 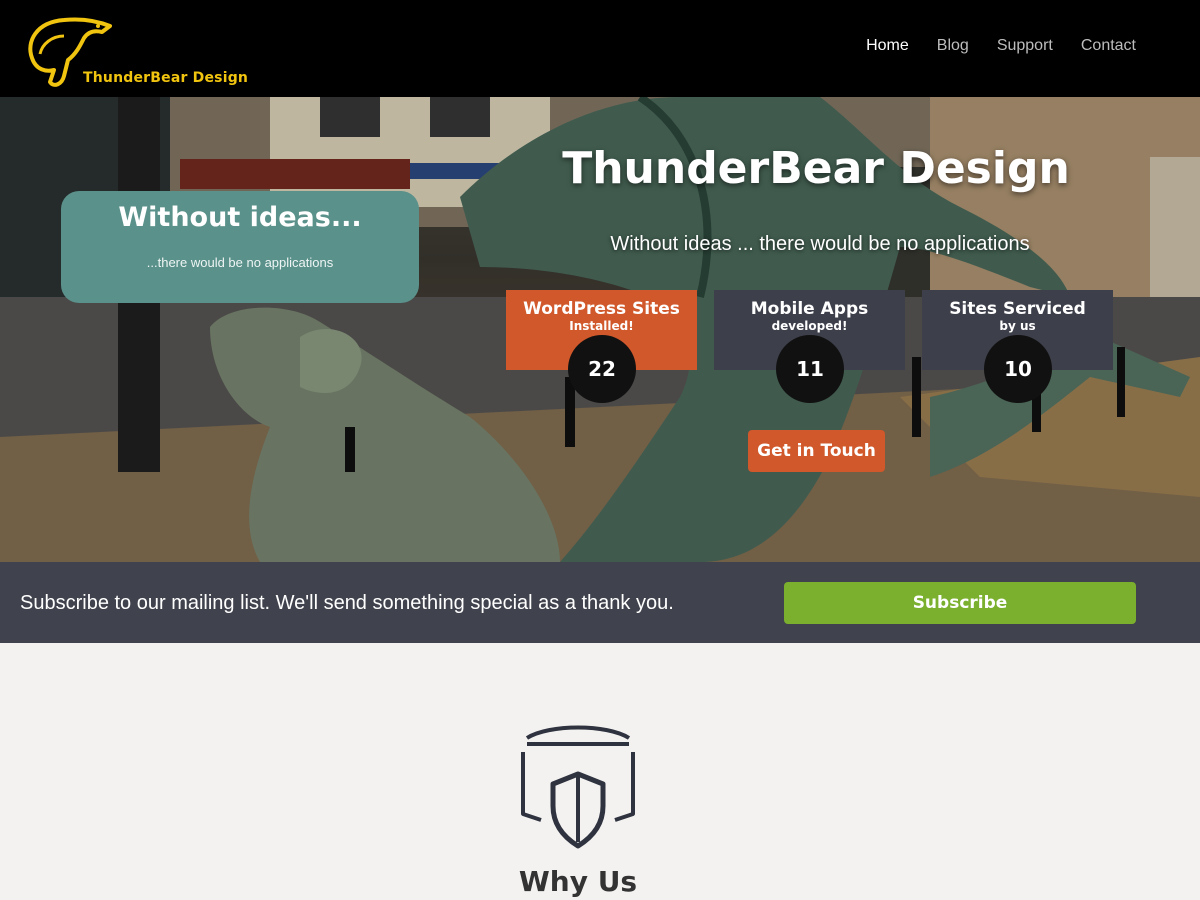 I want to click on nav-support: Support, so click(x=1025, y=46).